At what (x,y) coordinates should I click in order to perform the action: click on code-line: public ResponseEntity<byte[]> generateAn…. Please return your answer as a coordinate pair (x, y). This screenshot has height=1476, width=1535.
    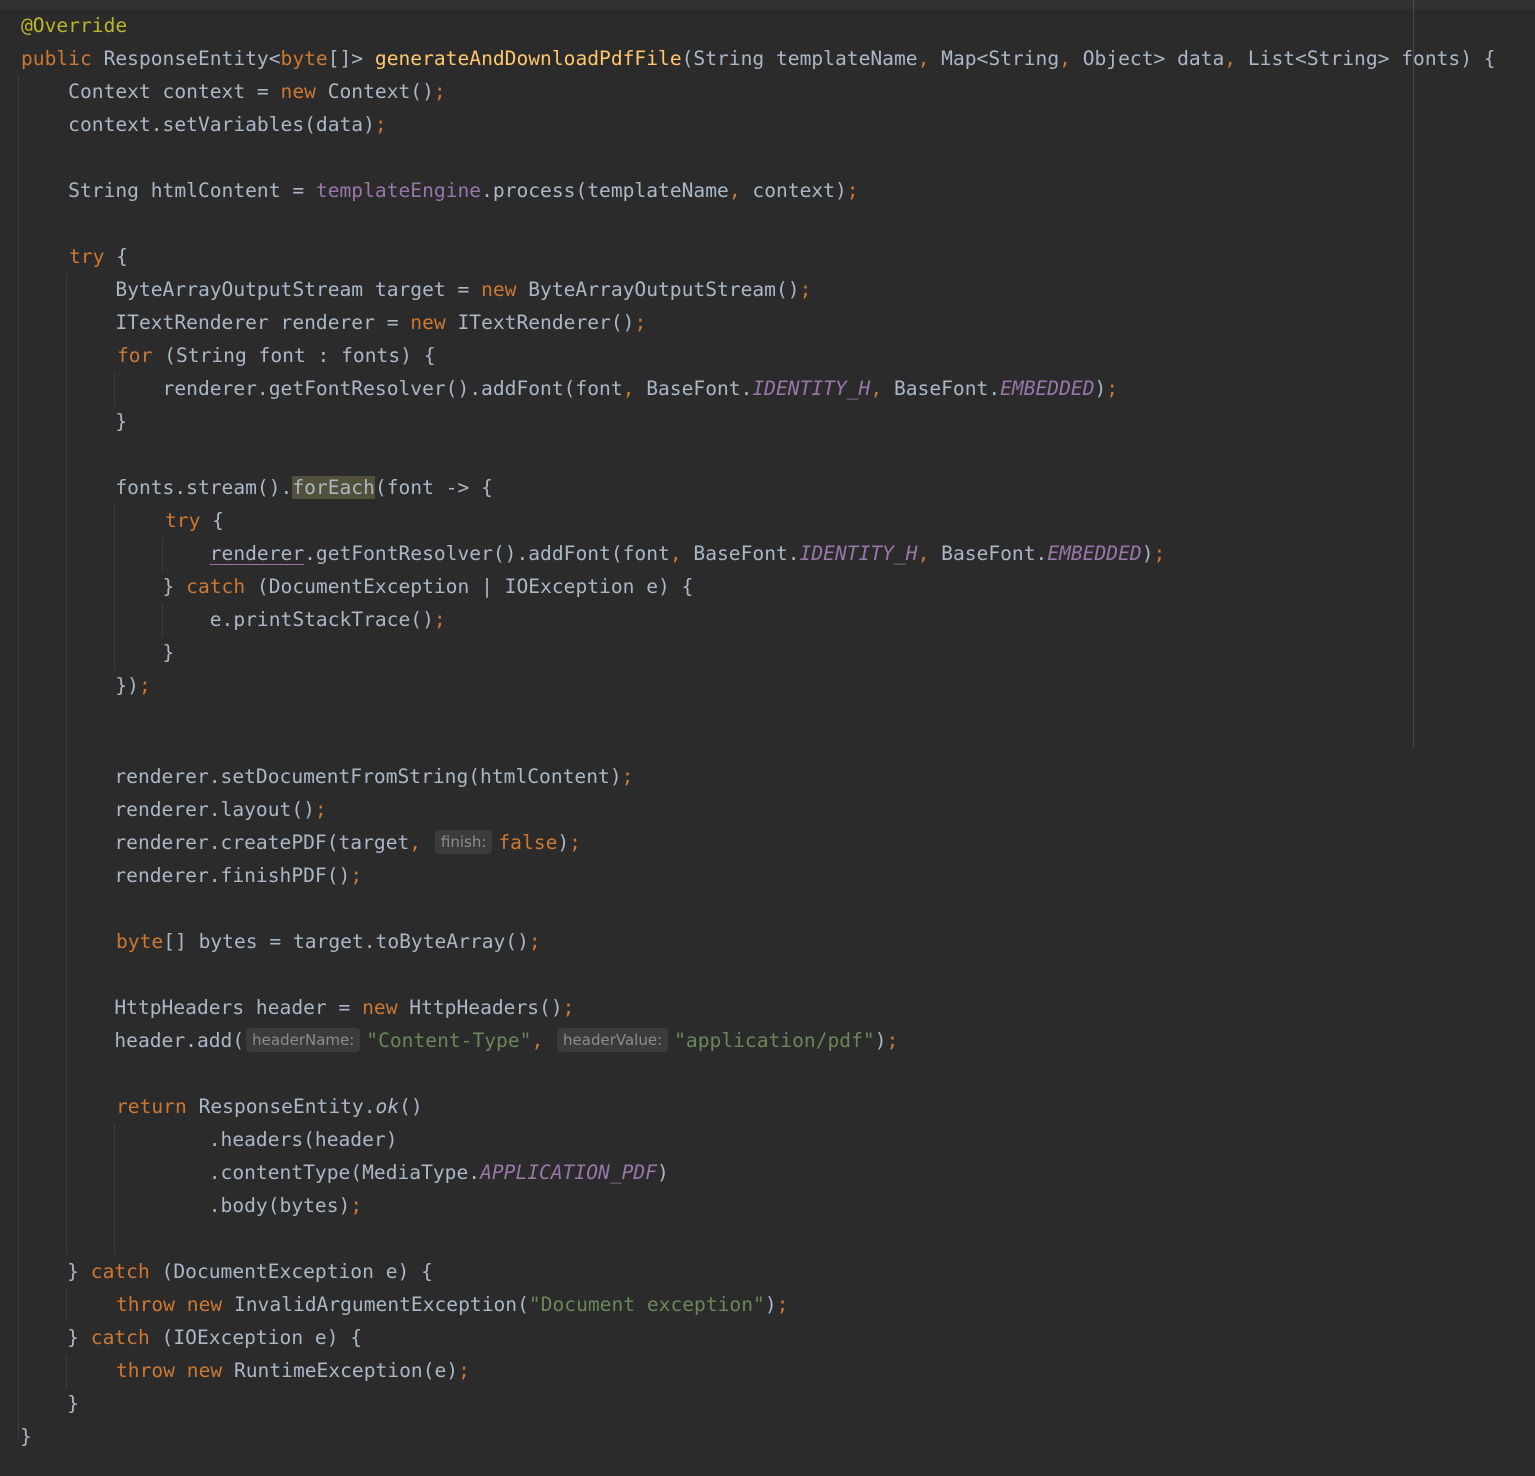
    Looking at the image, I should click on (758, 58).